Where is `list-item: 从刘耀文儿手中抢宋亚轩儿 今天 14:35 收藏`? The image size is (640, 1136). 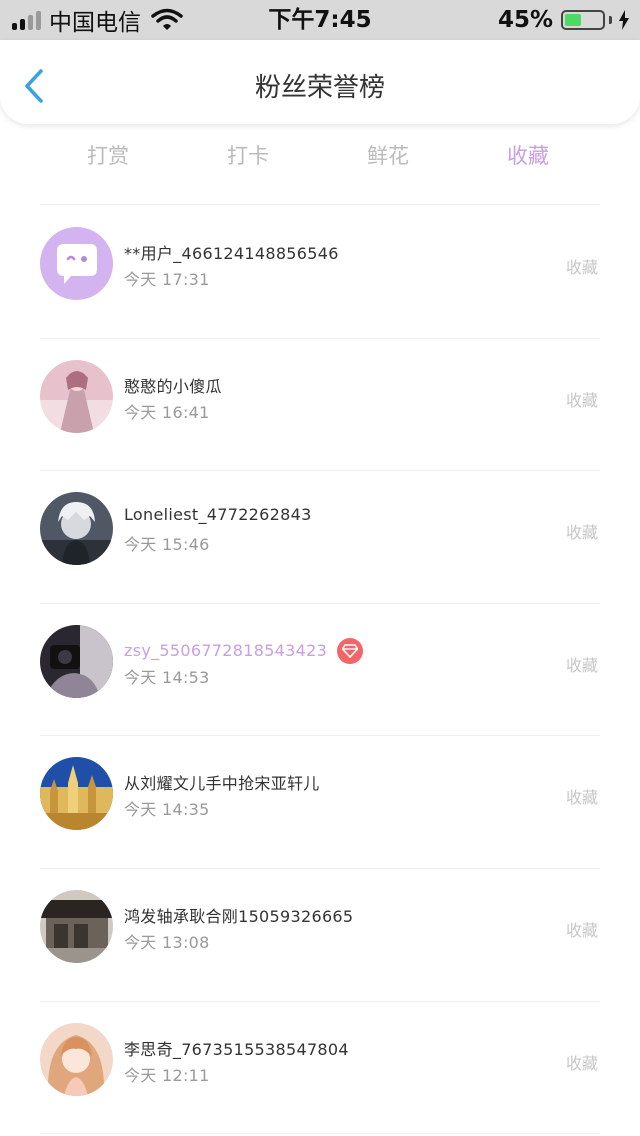 list-item: 从刘耀文儿手中抢宋亚轩儿 今天 14:35 收藏 is located at coordinates (320, 802).